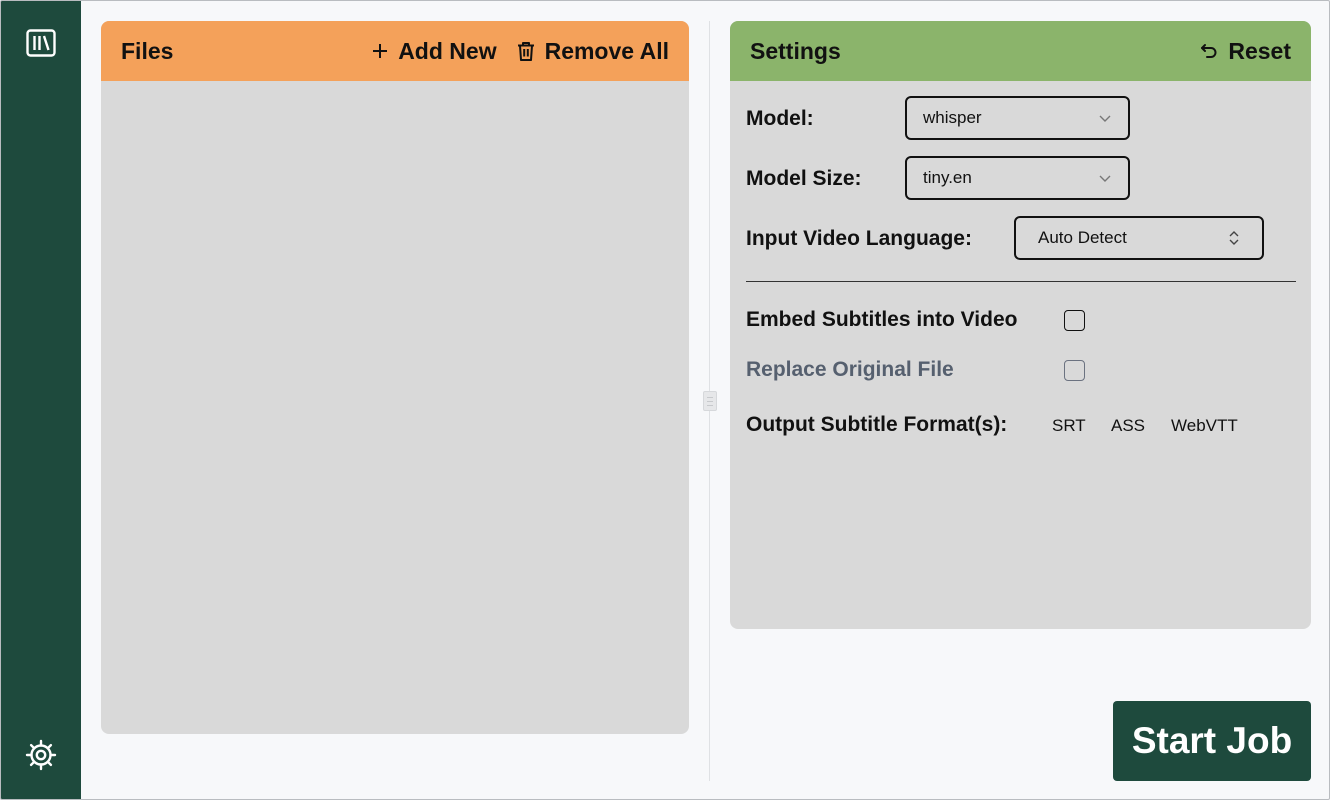 This screenshot has width=1330, height=800. What do you see at coordinates (882, 319) in the screenshot?
I see `embed-subtitles-label: Embed Subtitles into Video` at bounding box center [882, 319].